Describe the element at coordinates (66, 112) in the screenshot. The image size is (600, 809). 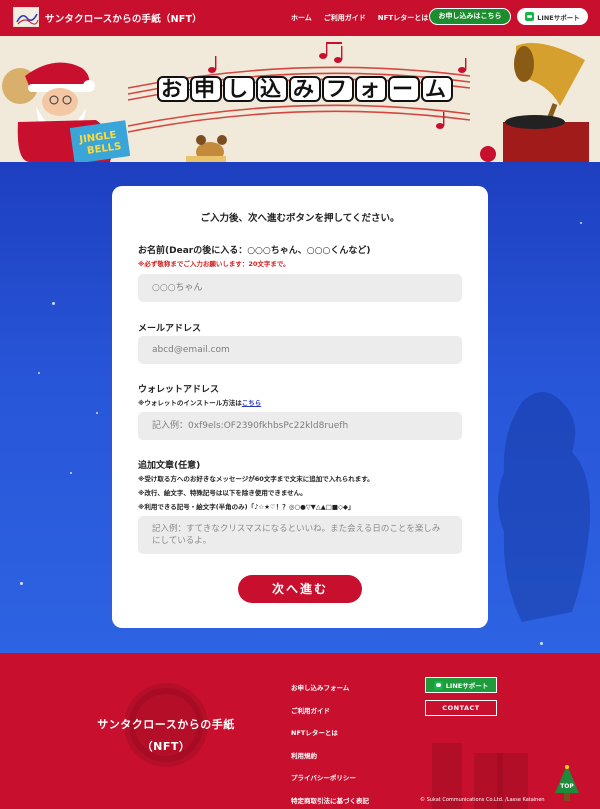
I see `santa-illustration: JINGLE BELLS` at that location.